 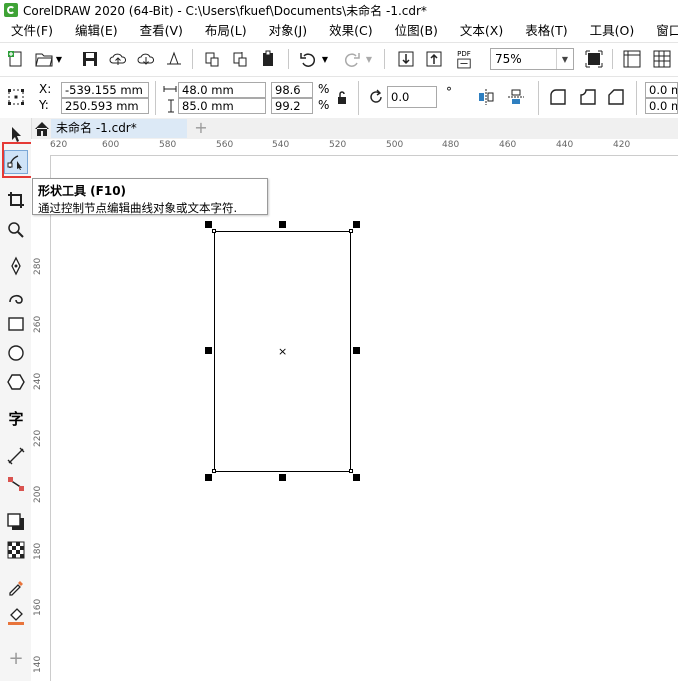 I want to click on scalloped-corner-button, so click(x=588, y=97).